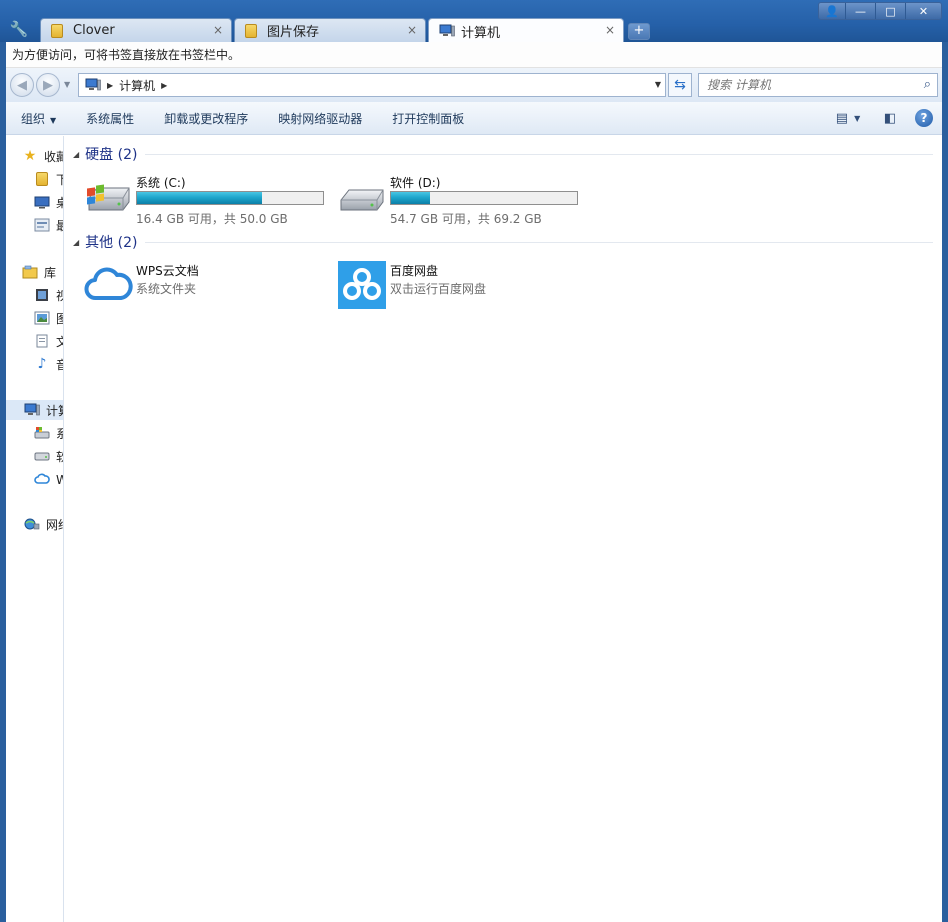 Image resolution: width=948 pixels, height=922 pixels. I want to click on library-icon, so click(30, 272).